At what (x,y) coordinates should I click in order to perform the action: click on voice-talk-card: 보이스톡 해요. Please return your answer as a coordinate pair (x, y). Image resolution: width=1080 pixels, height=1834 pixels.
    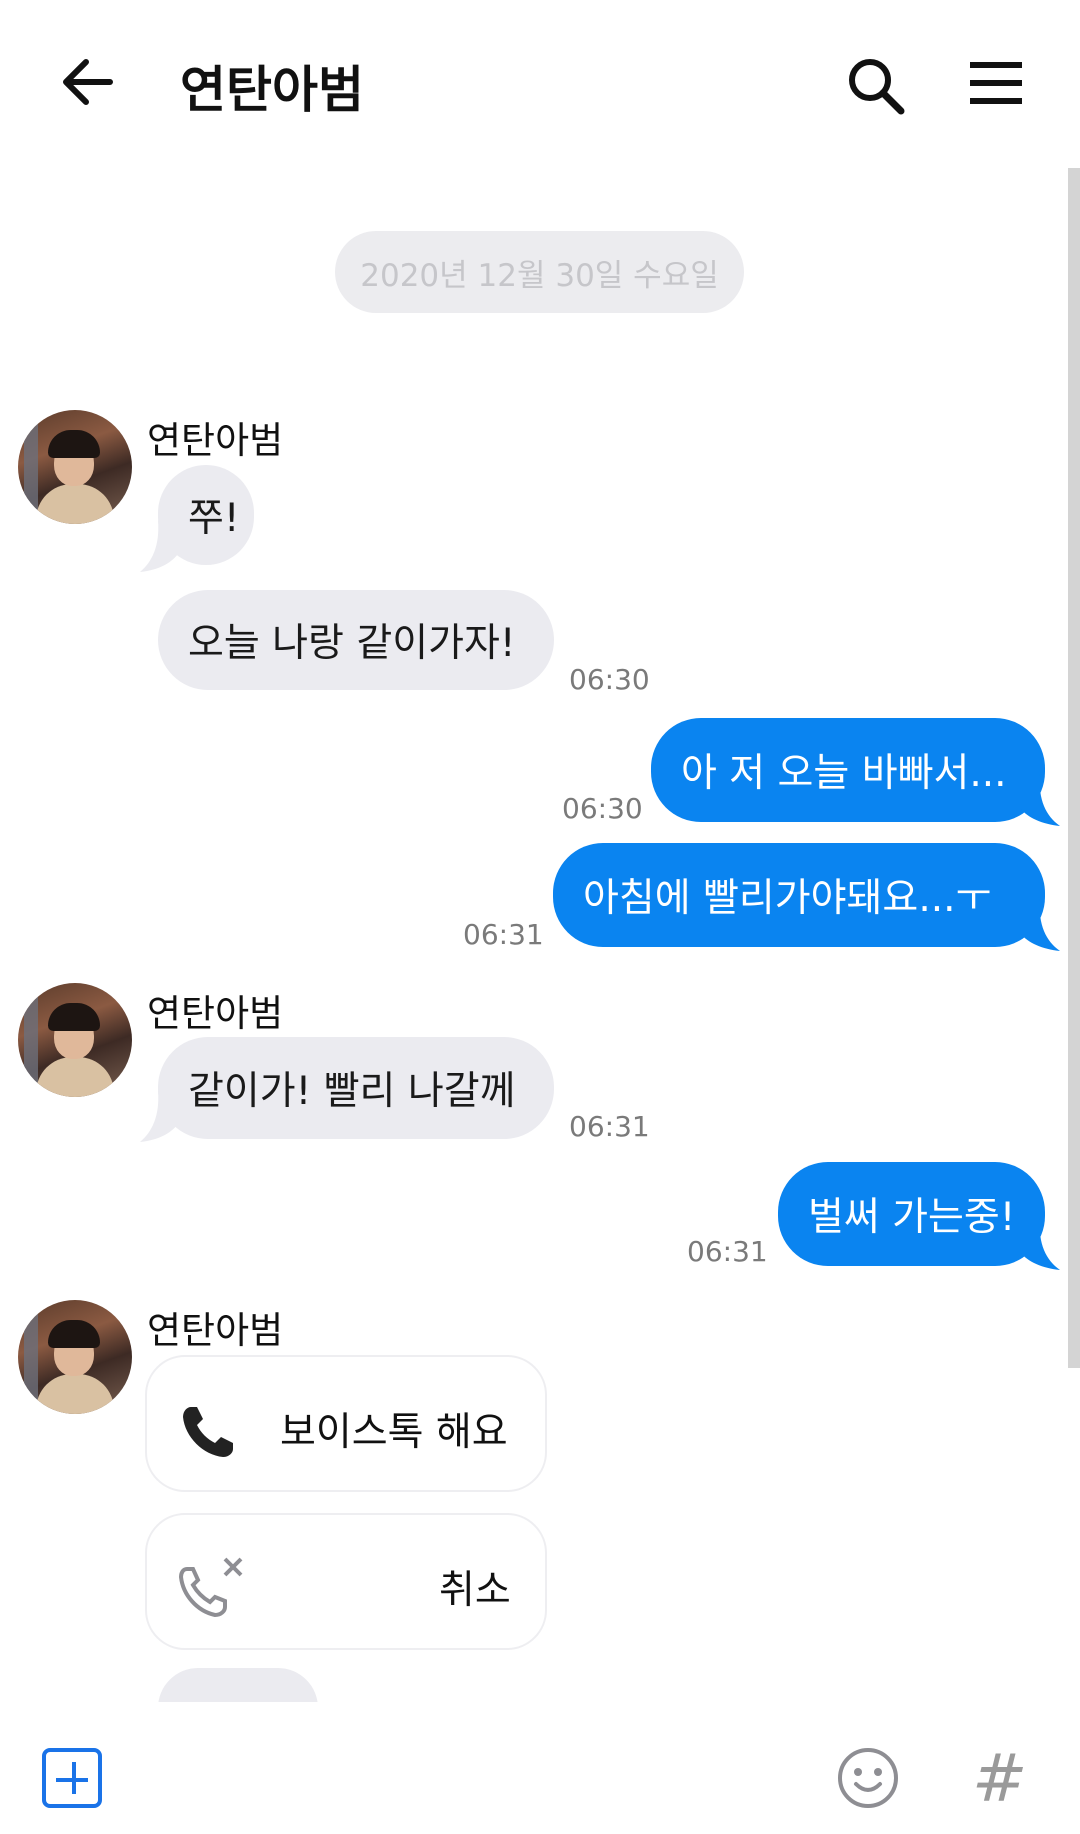
    Looking at the image, I should click on (346, 1423).